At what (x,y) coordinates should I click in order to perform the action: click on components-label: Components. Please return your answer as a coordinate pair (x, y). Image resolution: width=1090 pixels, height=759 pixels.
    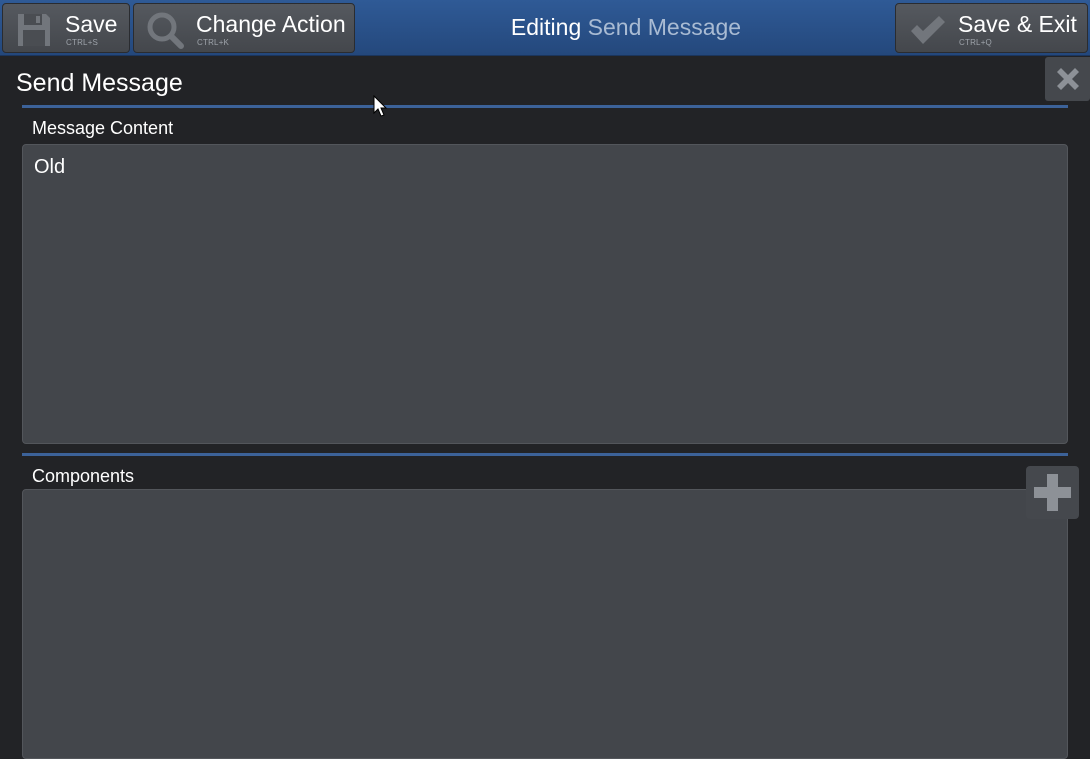
    Looking at the image, I should click on (83, 476).